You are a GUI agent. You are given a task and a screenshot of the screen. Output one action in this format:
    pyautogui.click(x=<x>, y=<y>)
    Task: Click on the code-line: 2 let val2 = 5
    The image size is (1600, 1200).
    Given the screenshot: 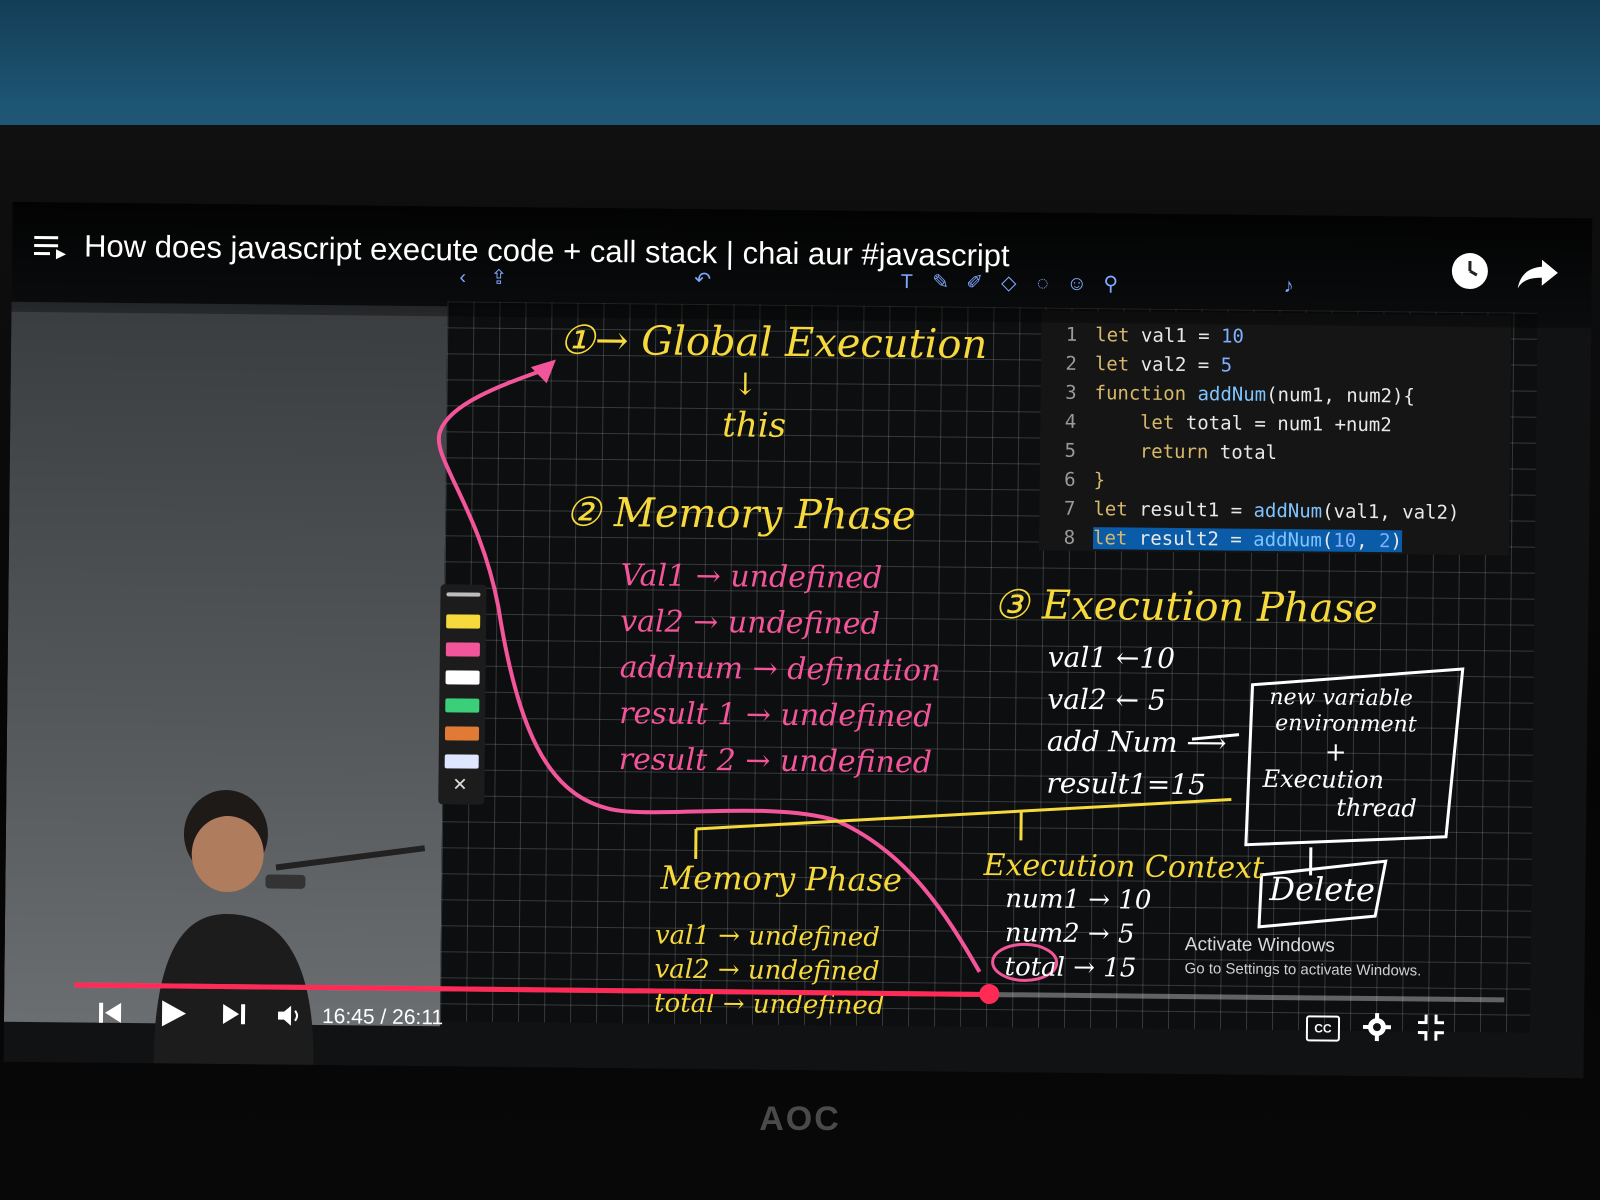 What is the action you would take?
    pyautogui.click(x=1137, y=365)
    